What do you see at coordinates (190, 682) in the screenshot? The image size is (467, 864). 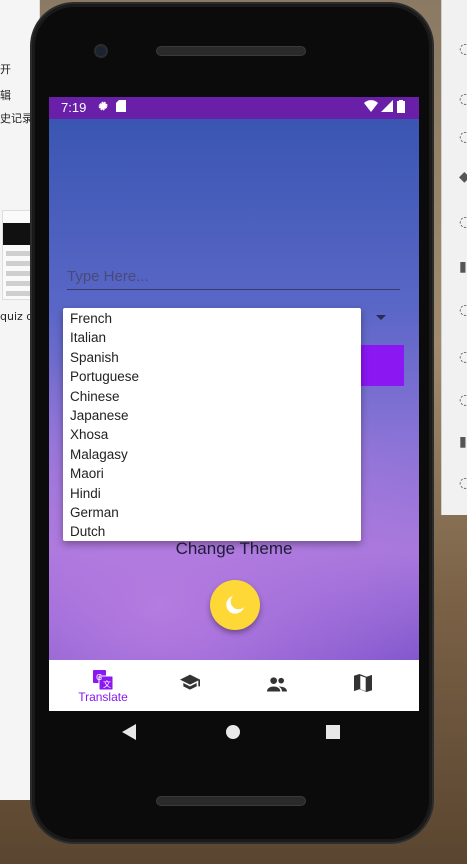 I see `school-icon` at bounding box center [190, 682].